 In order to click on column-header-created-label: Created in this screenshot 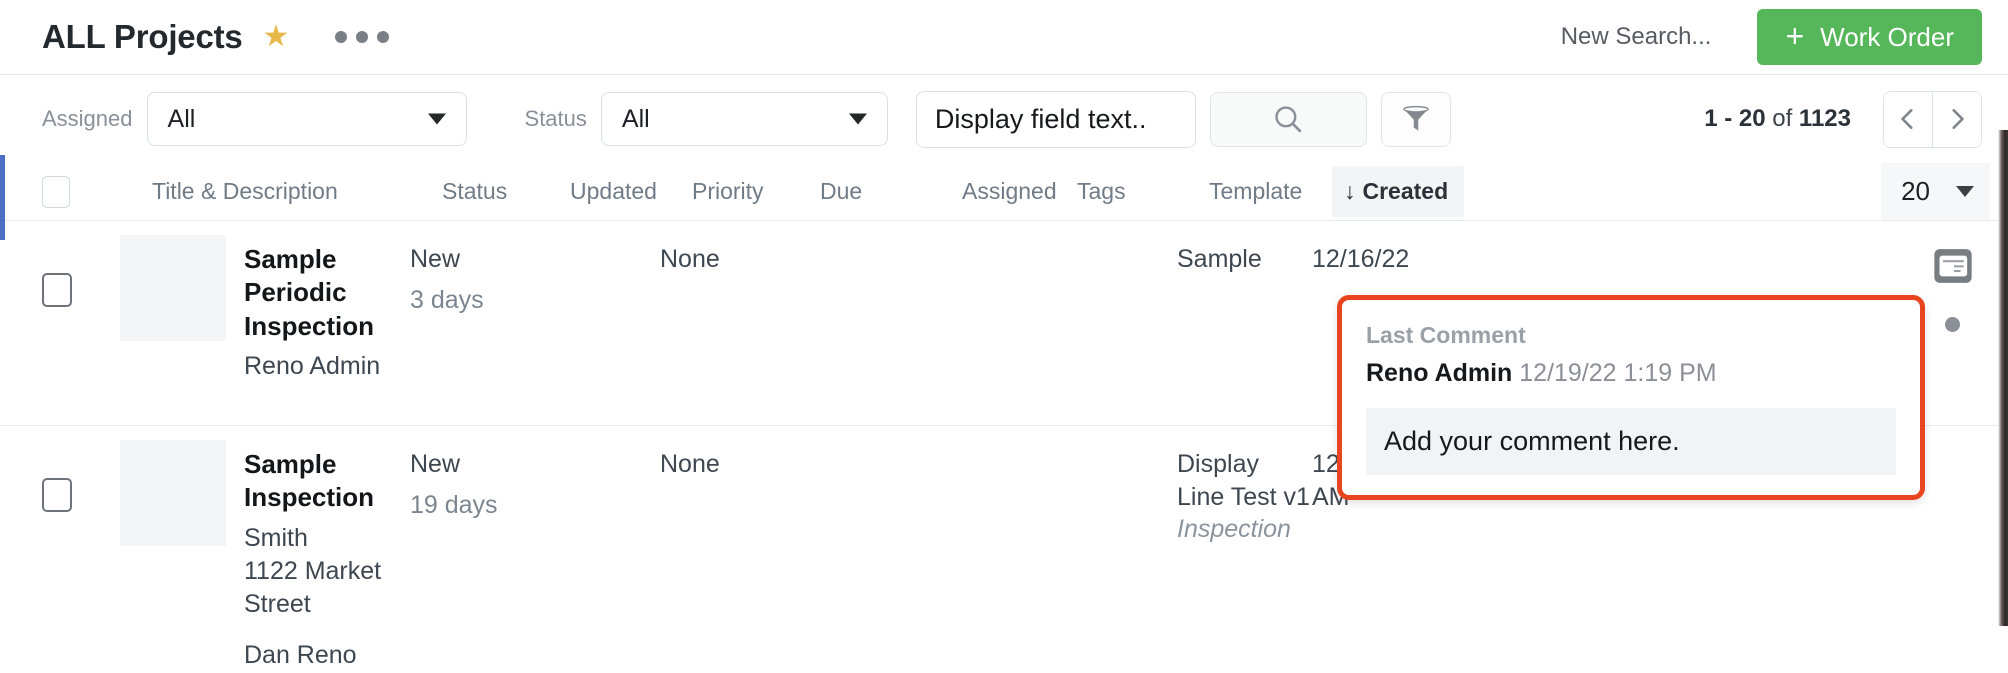, I will do `click(1405, 191)`.